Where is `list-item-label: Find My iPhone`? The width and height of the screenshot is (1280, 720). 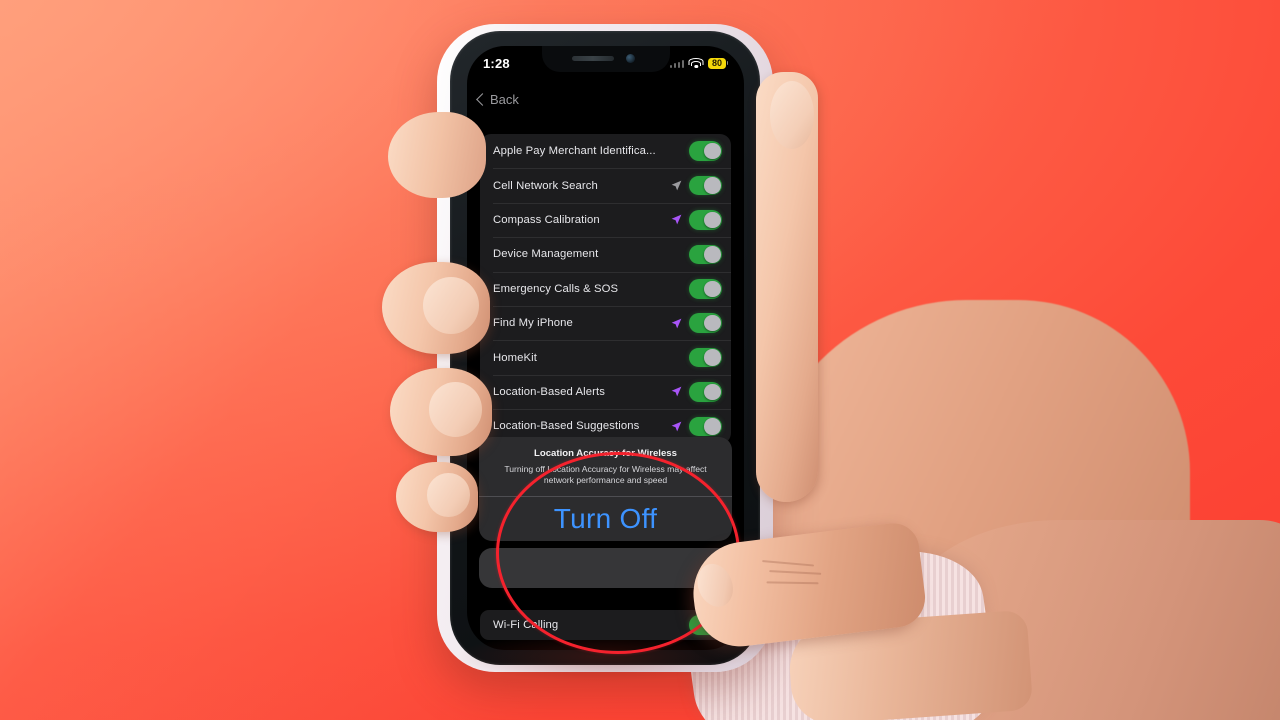
list-item-label: Find My iPhone is located at coordinates (533, 323).